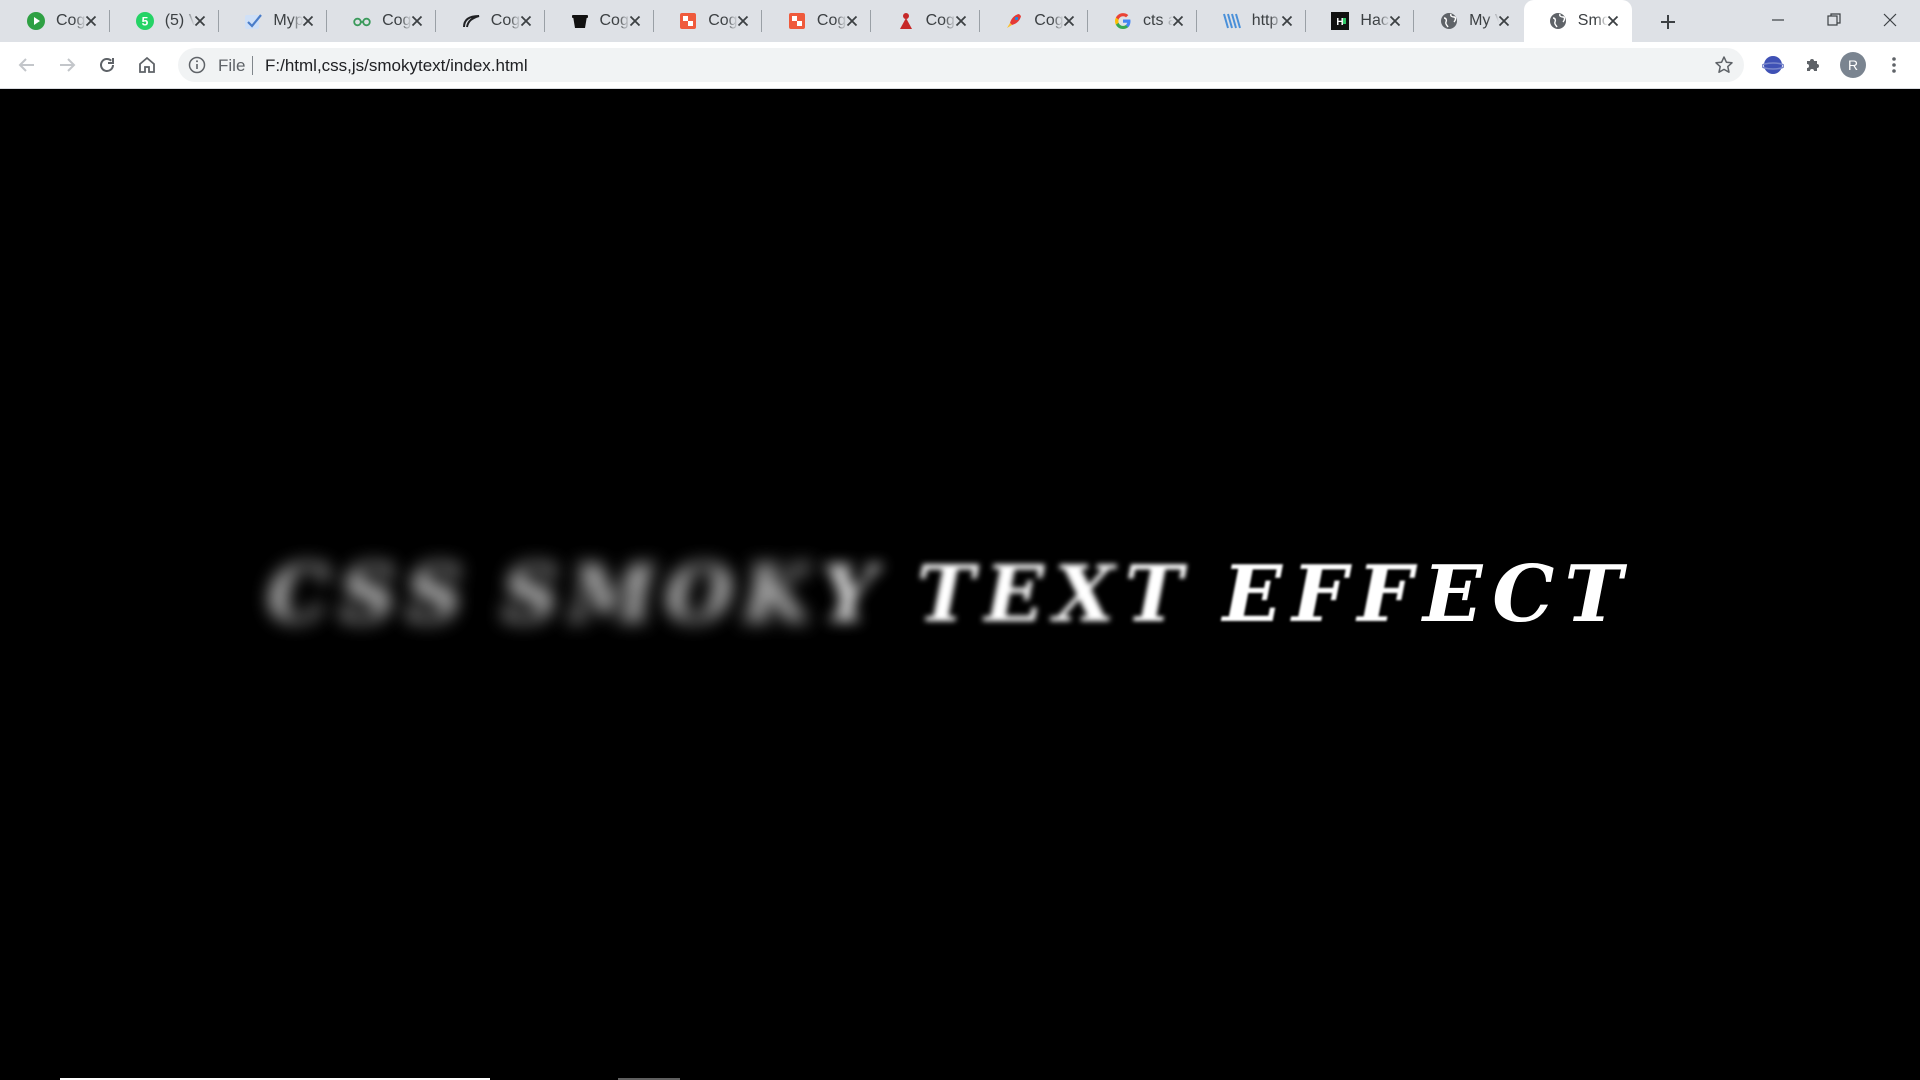 The height and width of the screenshot is (1080, 1920). What do you see at coordinates (1894, 65) in the screenshot?
I see `menu-button` at bounding box center [1894, 65].